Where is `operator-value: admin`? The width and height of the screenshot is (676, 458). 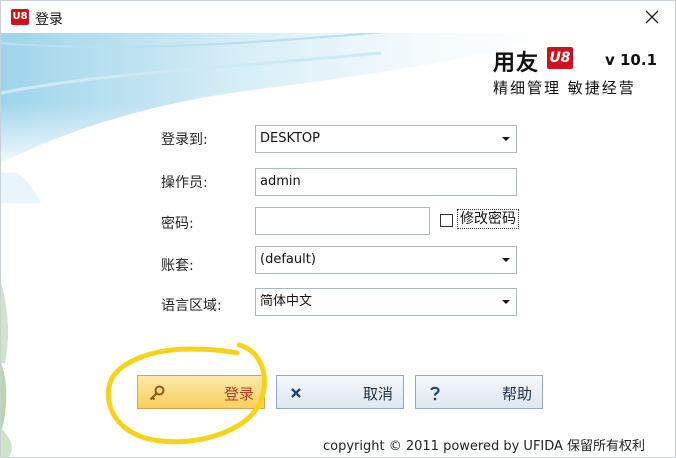
operator-value: admin is located at coordinates (280, 181).